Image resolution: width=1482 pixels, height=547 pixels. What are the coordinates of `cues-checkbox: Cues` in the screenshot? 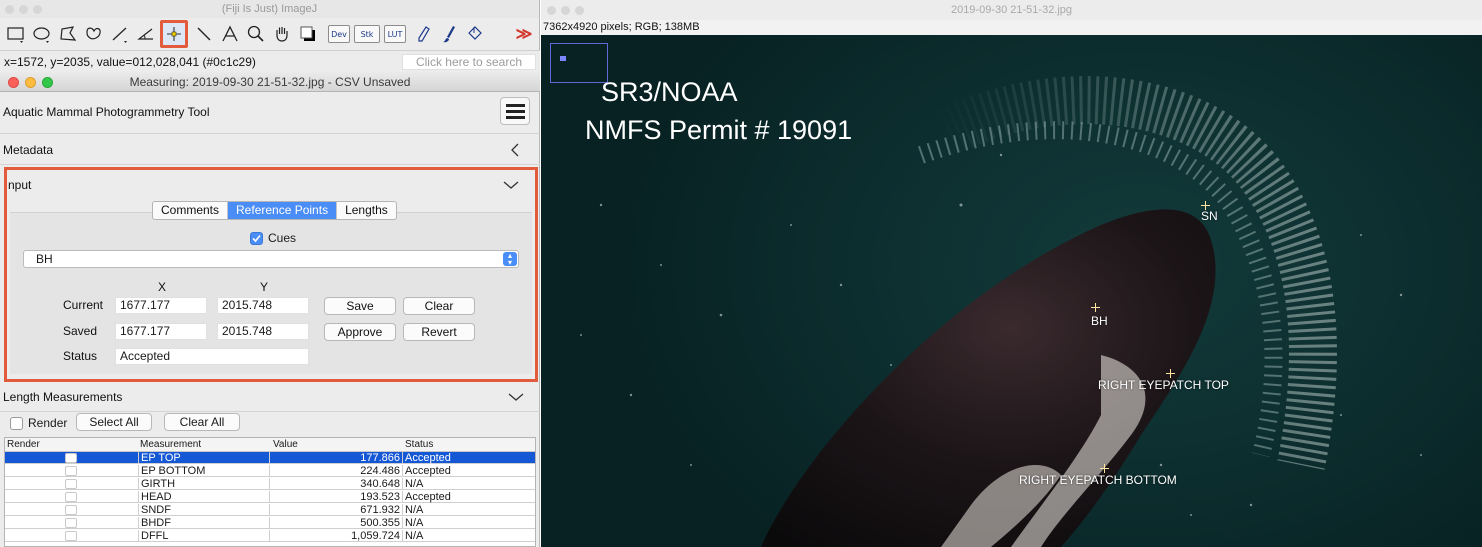 It's located at (273, 238).